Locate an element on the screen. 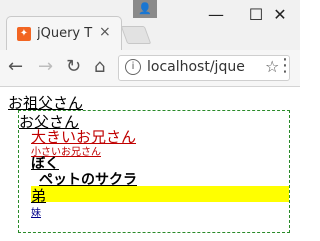 Image resolution: width=320 pixels, height=241 pixels. sister-text: 妹 is located at coordinates (36, 213).